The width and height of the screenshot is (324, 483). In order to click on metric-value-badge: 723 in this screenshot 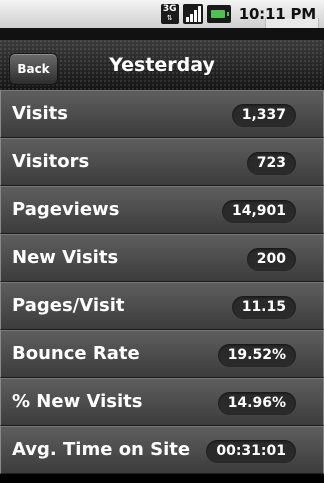, I will do `click(271, 163)`.